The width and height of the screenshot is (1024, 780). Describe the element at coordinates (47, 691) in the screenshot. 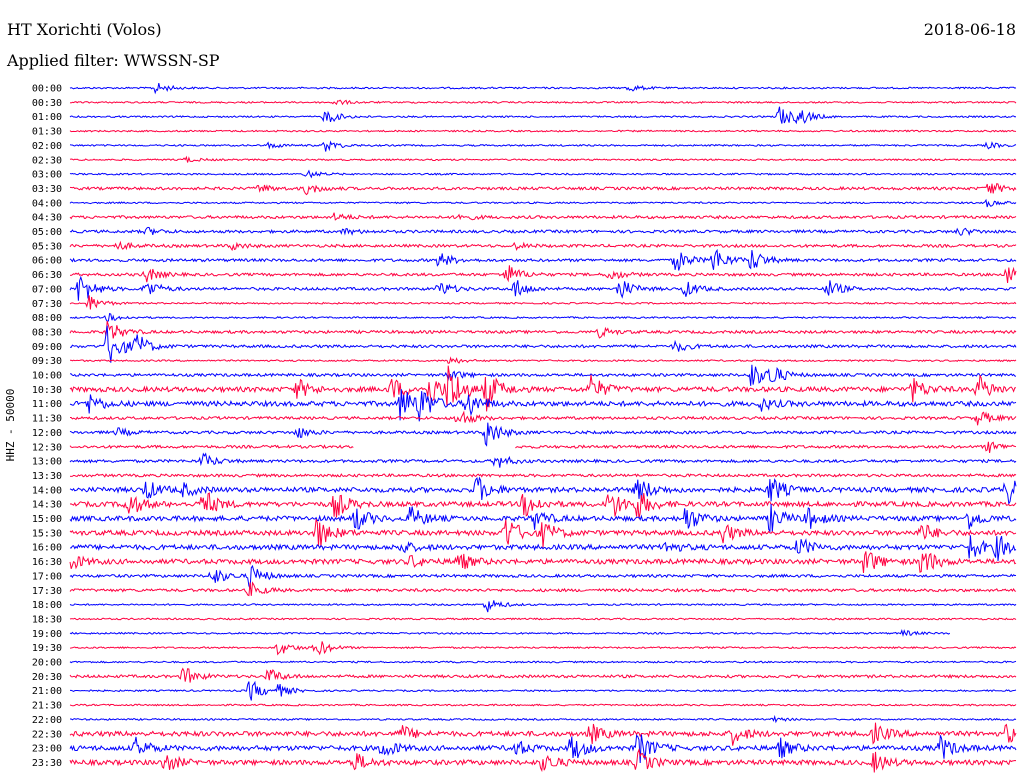

I see `time-label: 21:00` at that location.